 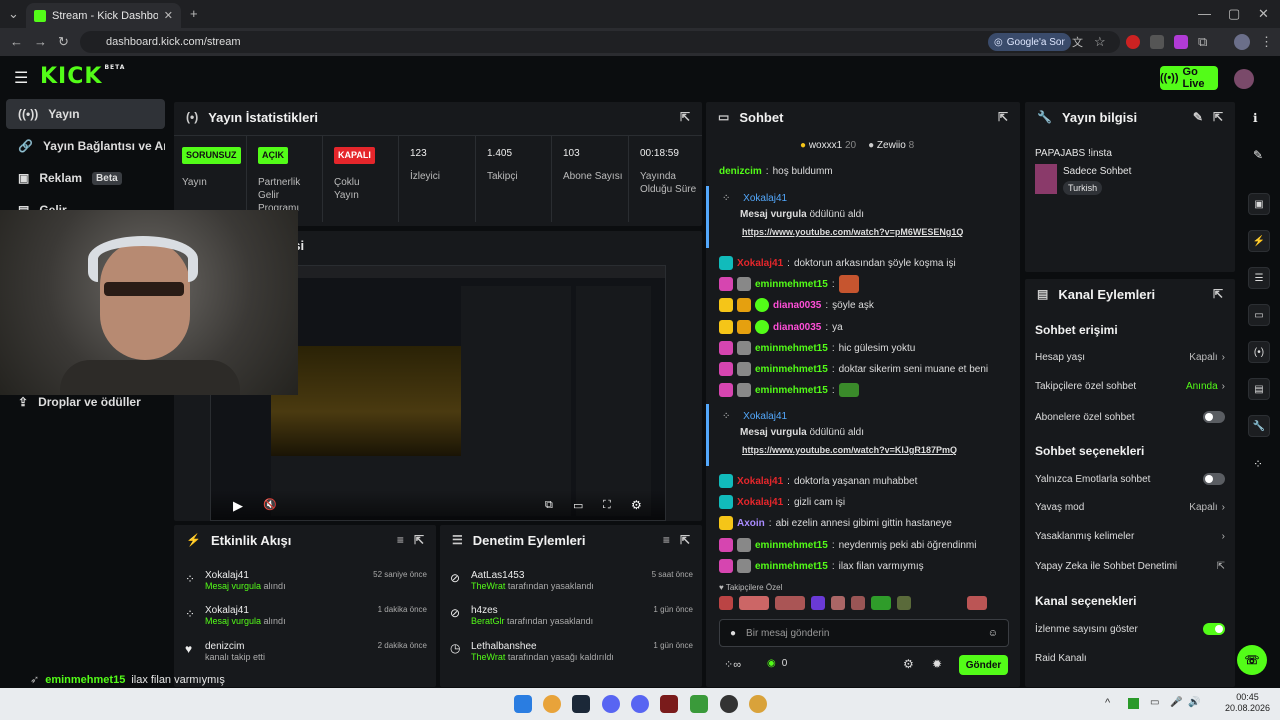 What do you see at coordinates (740, 171) in the screenshot?
I see `chat-user: denizcim` at bounding box center [740, 171].